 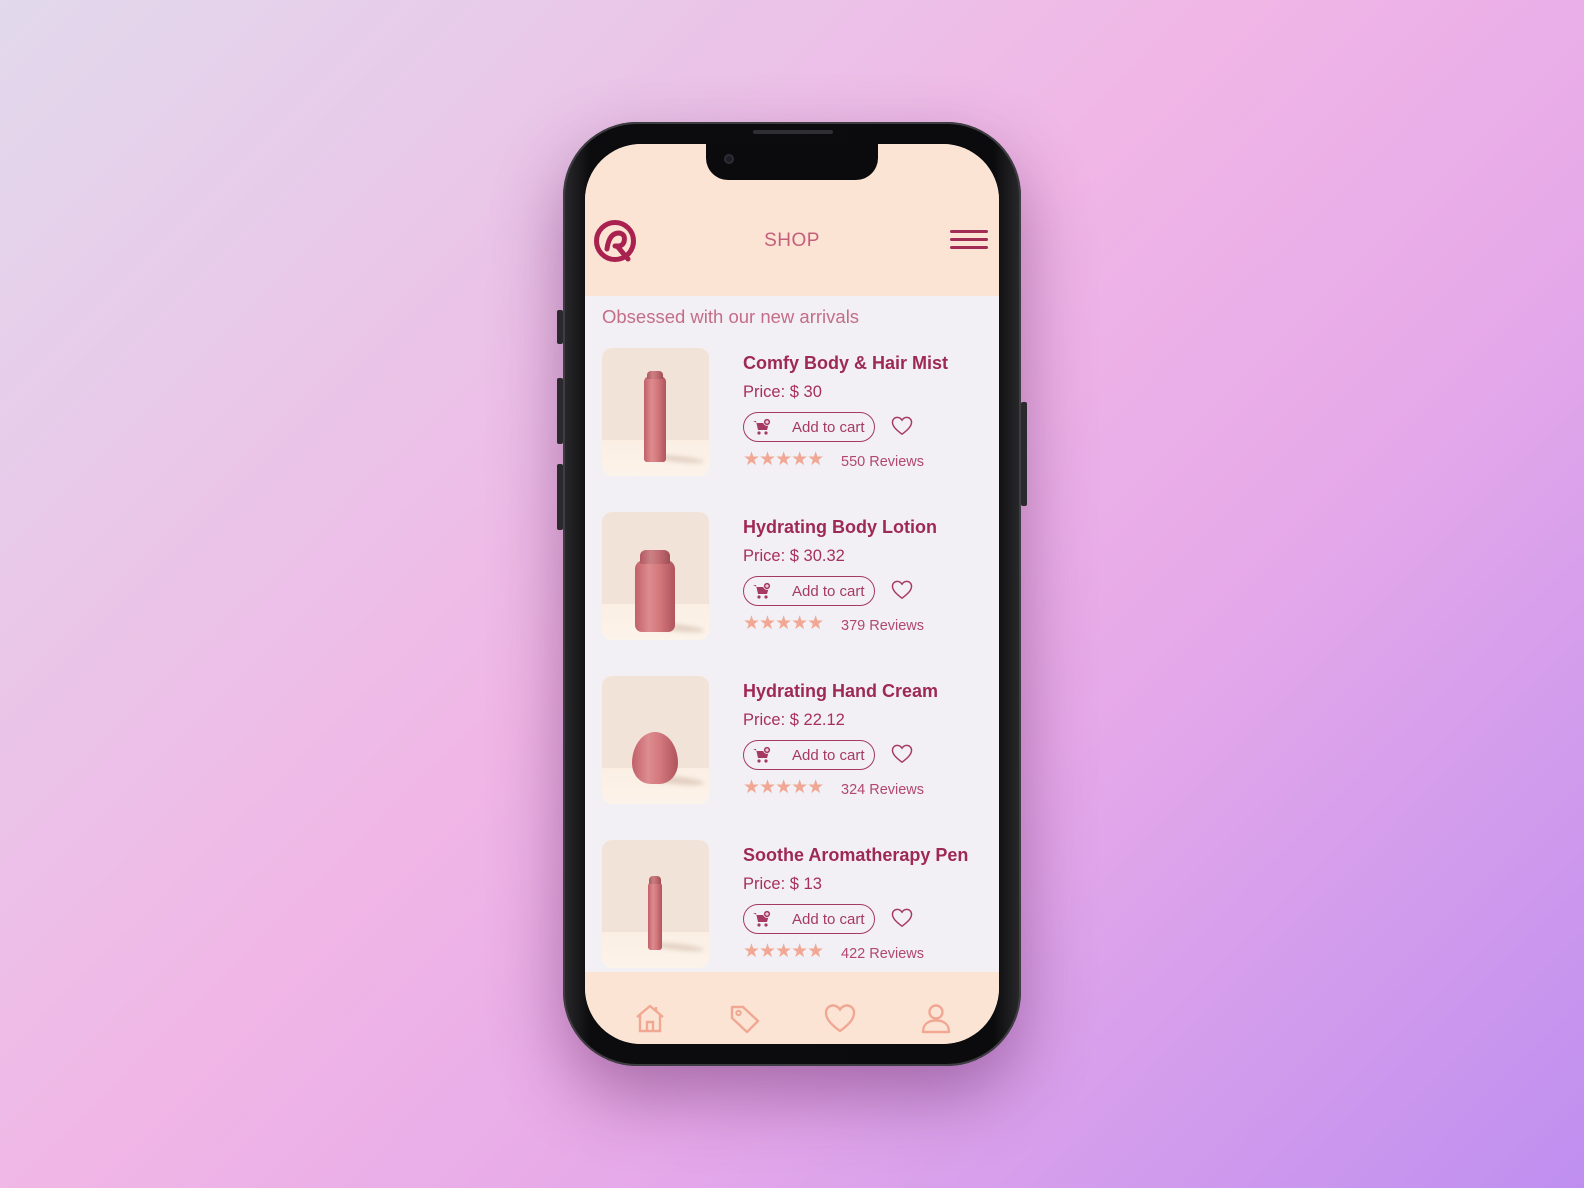 What do you see at coordinates (793, 132) in the screenshot?
I see `top-speaker` at bounding box center [793, 132].